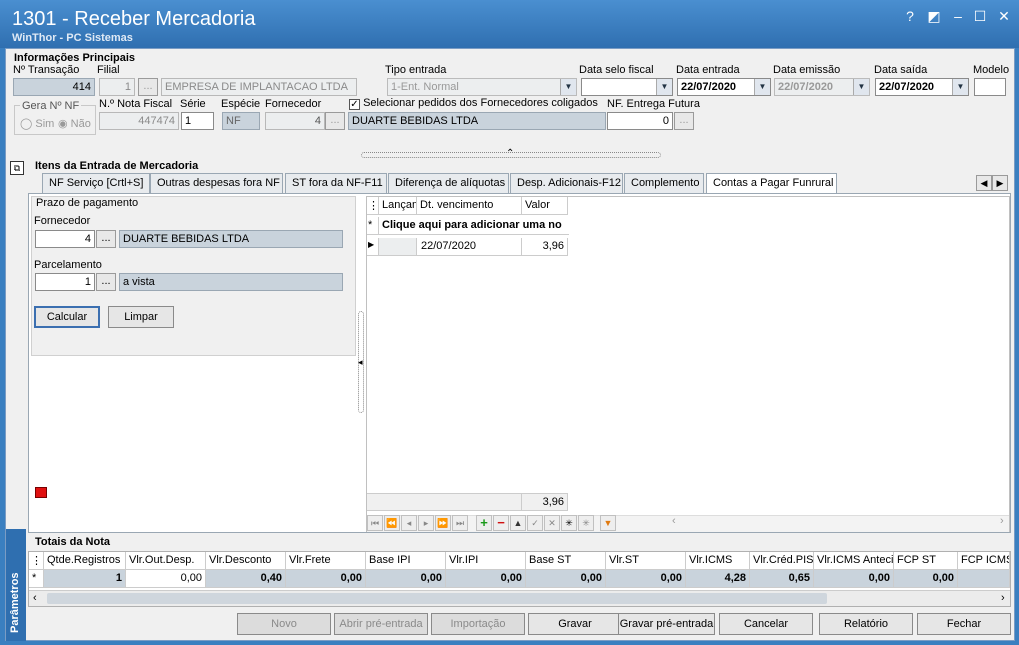 The image size is (1019, 645). I want to click on modelo-field, so click(990, 87).